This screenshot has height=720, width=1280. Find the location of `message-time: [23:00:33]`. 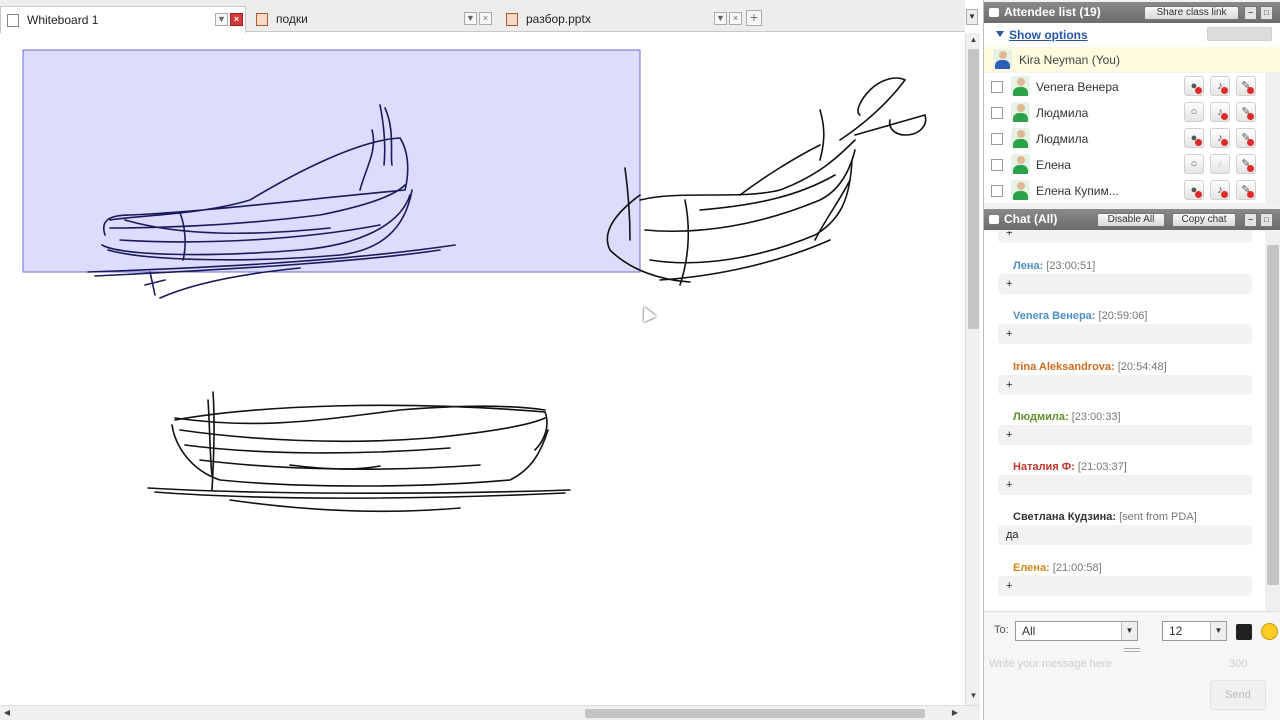

message-time: [23:00:33] is located at coordinates (1096, 417).